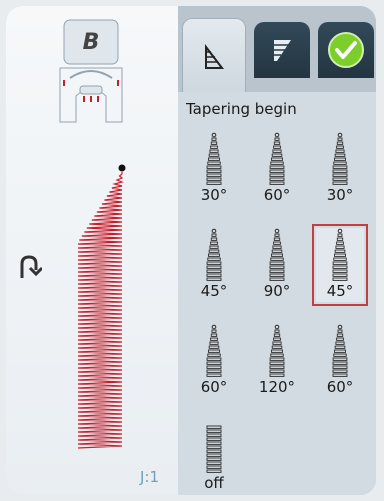  I want to click on taper-option-label: off, so click(214, 483).